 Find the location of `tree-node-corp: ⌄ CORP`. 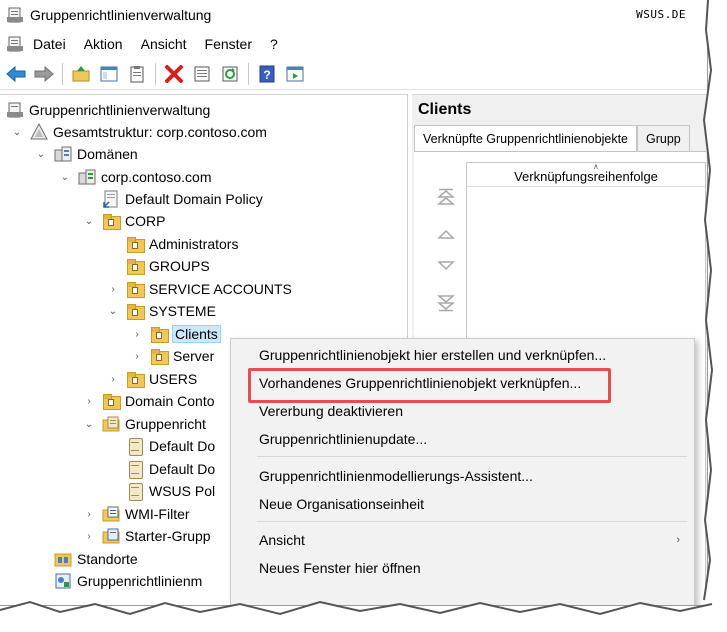

tree-node-corp: ⌄ CORP is located at coordinates (123, 221).